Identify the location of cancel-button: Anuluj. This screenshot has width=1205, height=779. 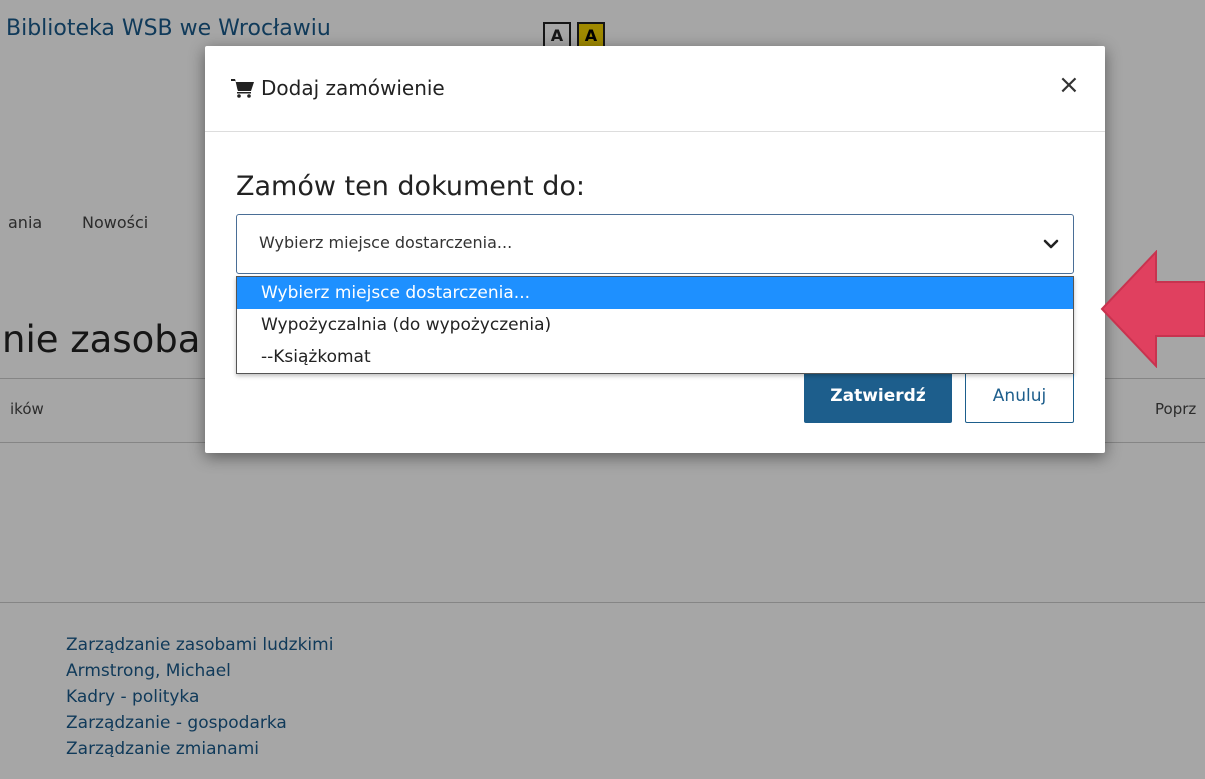
(1019, 396).